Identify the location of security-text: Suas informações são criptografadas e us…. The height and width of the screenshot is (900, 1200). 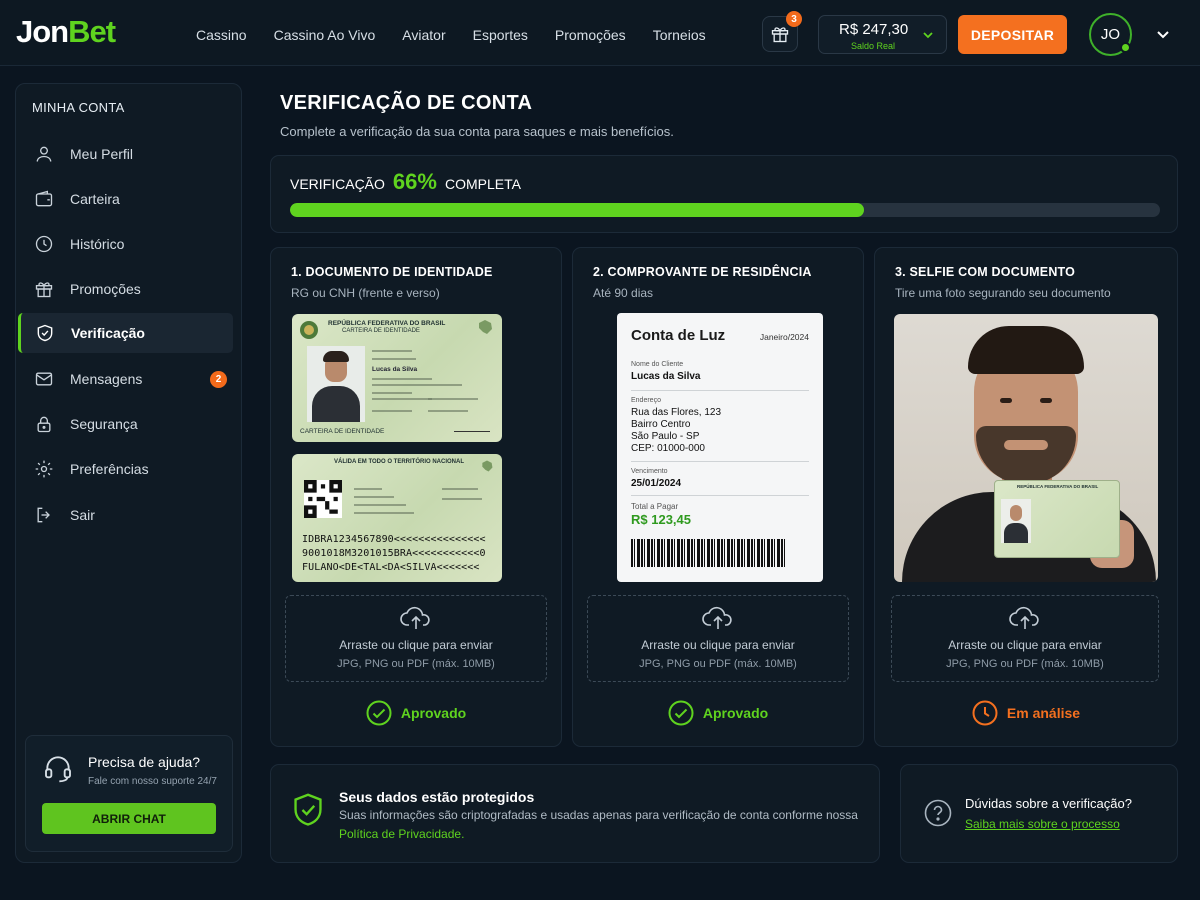
(604, 825).